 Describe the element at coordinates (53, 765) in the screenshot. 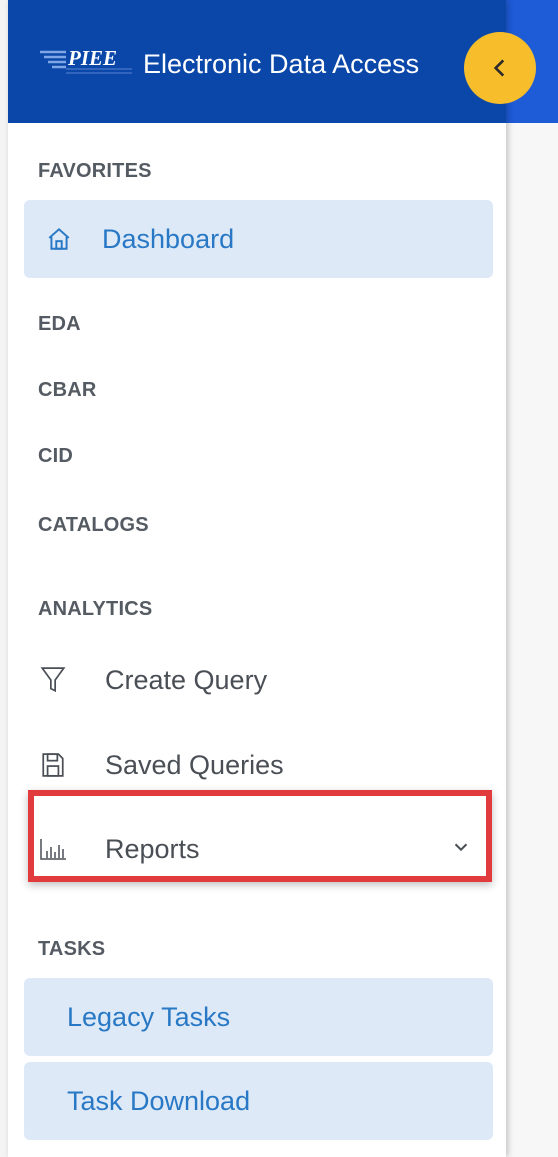

I see `save-icon` at that location.